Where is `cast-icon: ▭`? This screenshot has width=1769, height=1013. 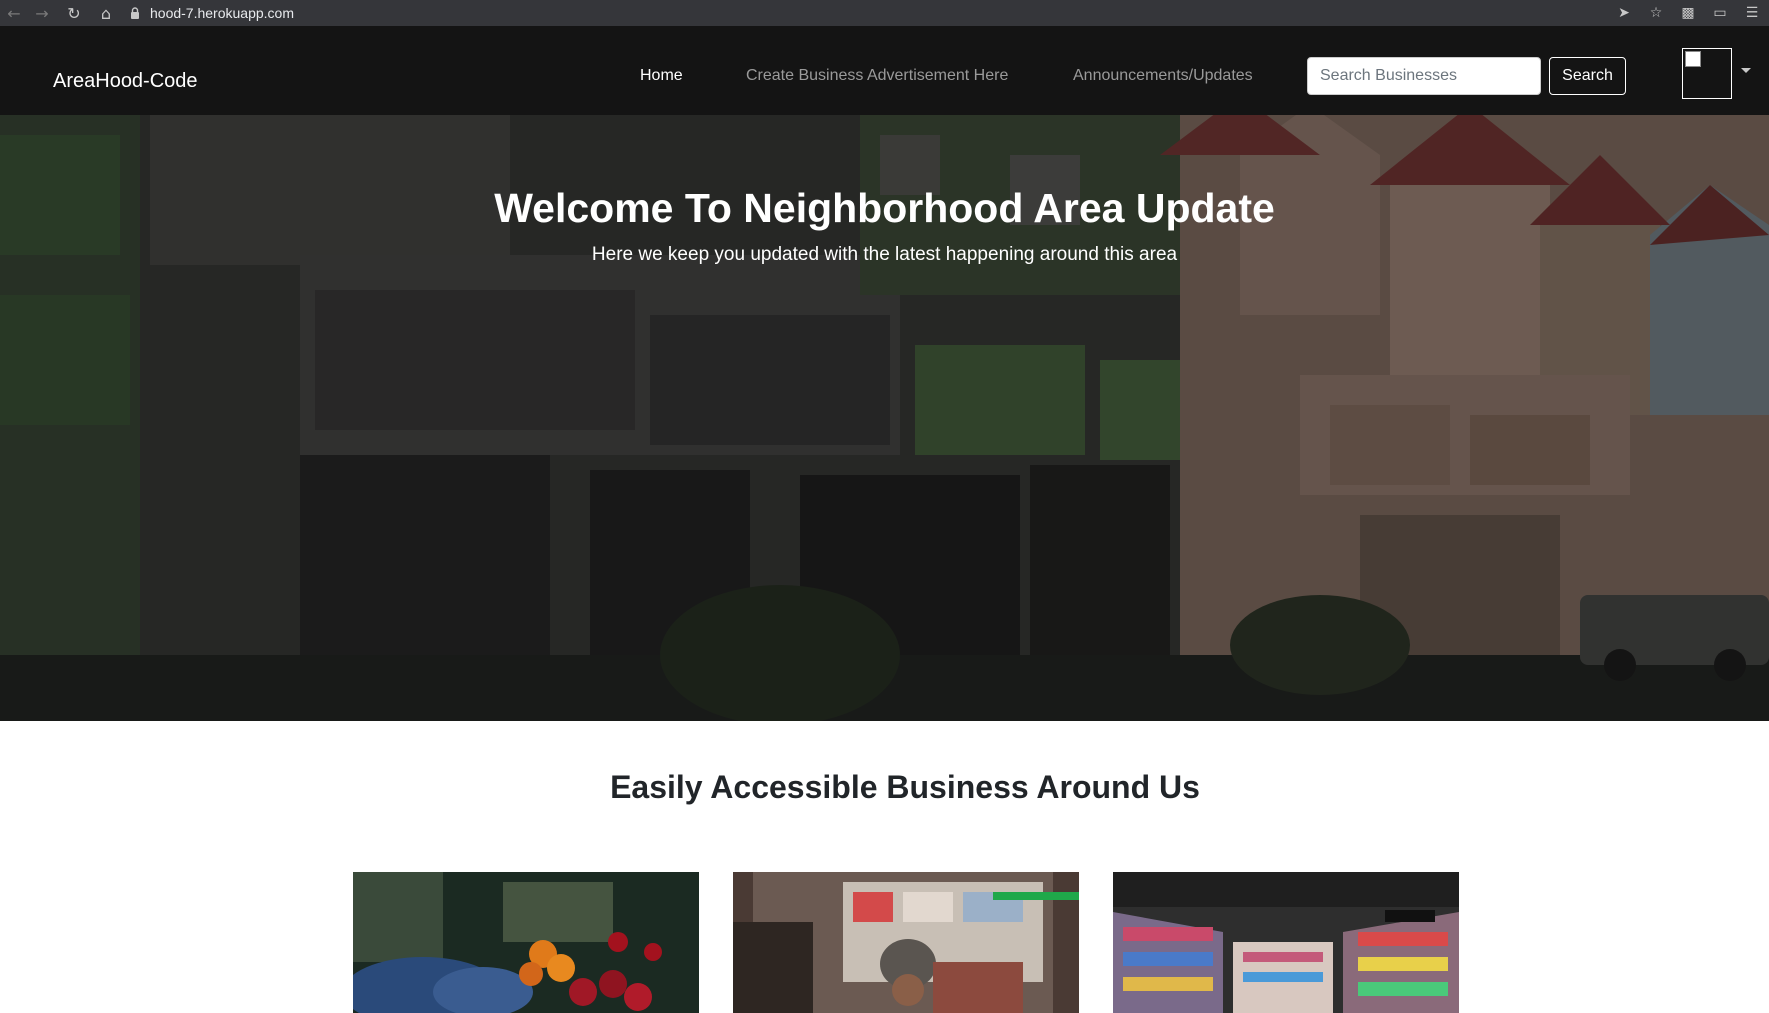 cast-icon: ▭ is located at coordinates (1720, 13).